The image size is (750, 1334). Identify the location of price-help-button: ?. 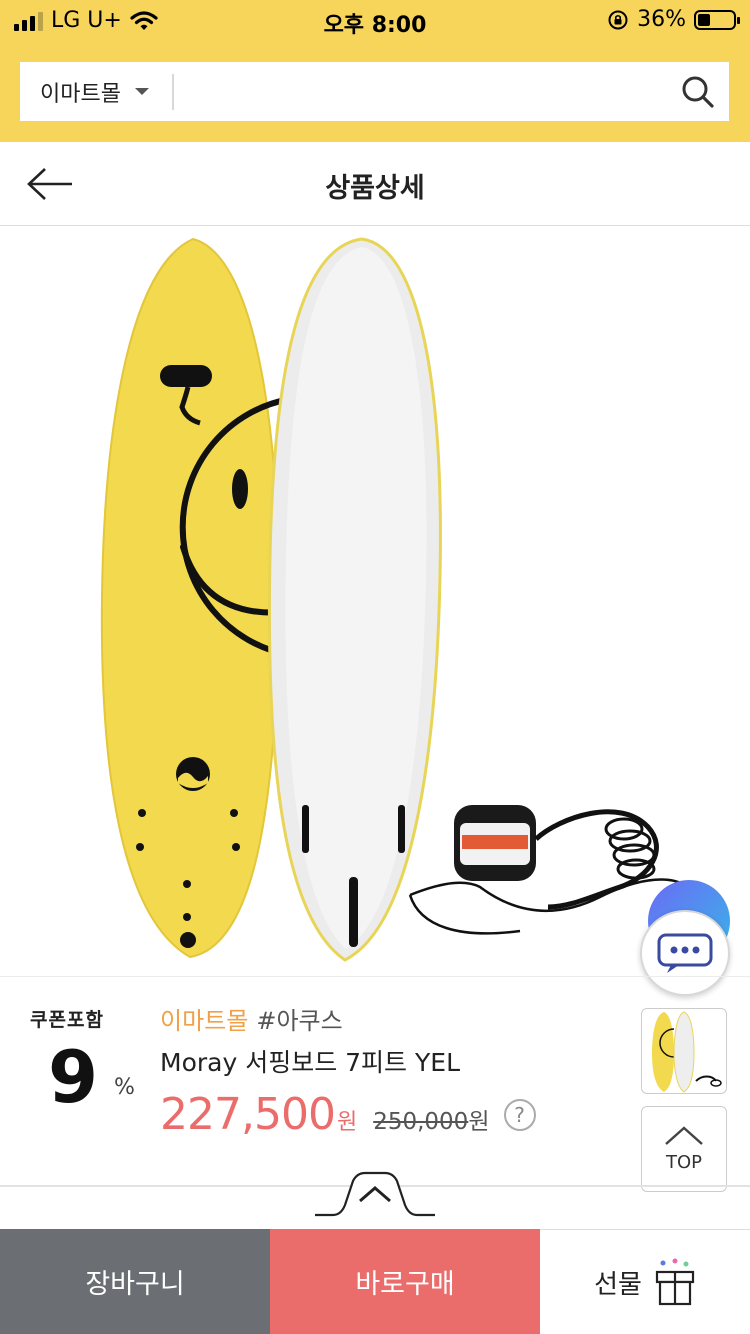
(519, 1114).